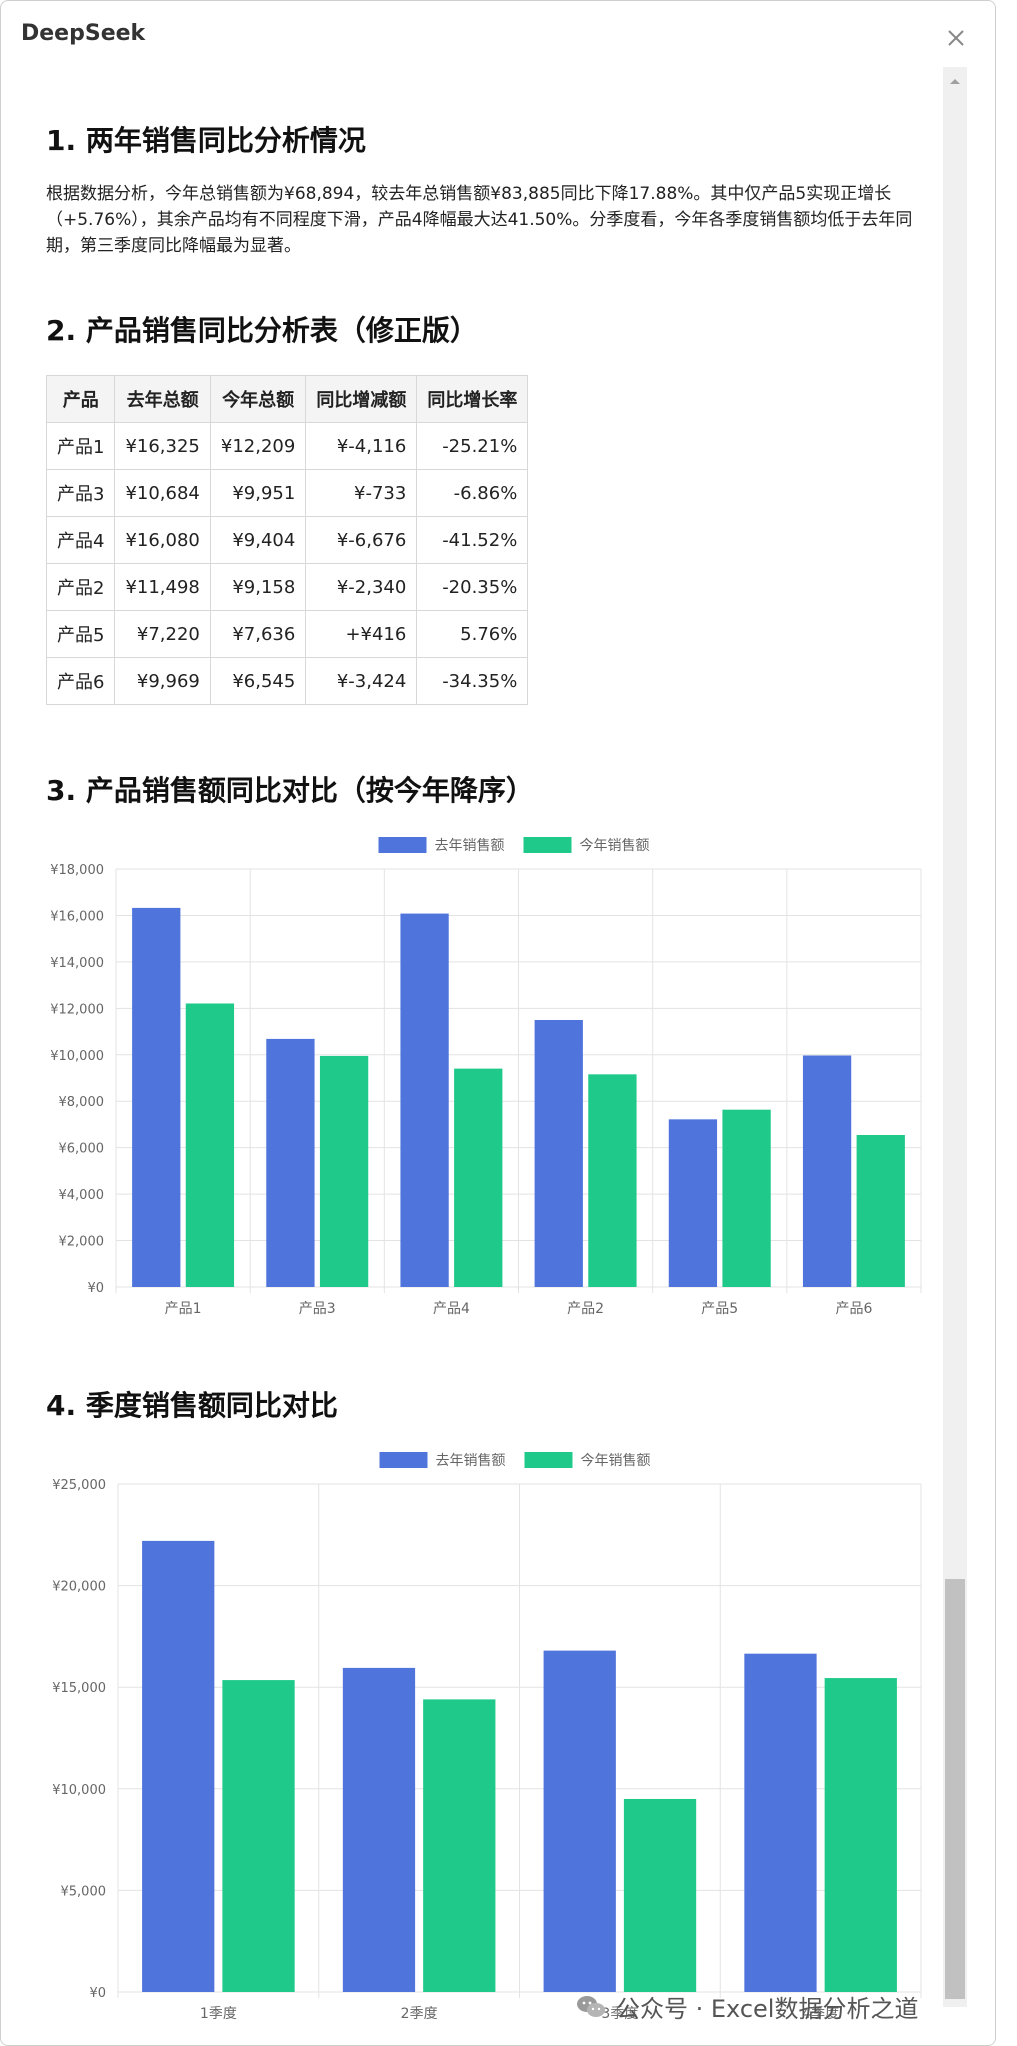  I want to click on table-cell: -34.35%, so click(472, 681).